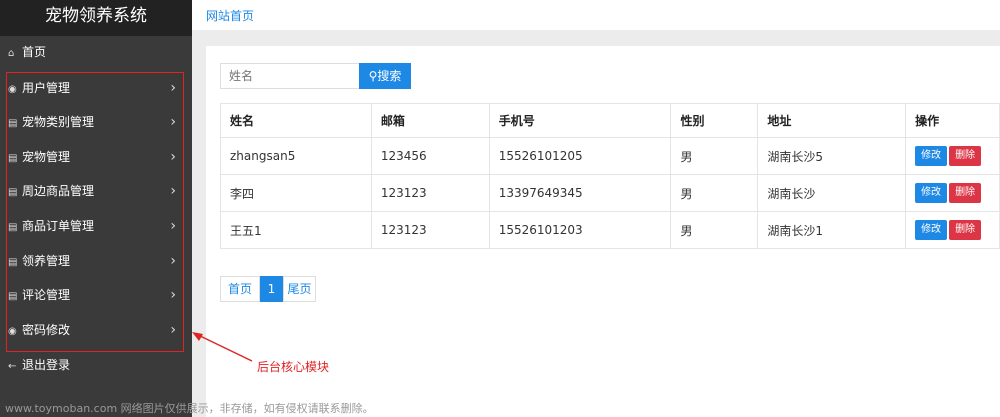 This screenshot has width=1000, height=417. What do you see at coordinates (580, 230) in the screenshot?
I see `cell-phone: 15526101203` at bounding box center [580, 230].